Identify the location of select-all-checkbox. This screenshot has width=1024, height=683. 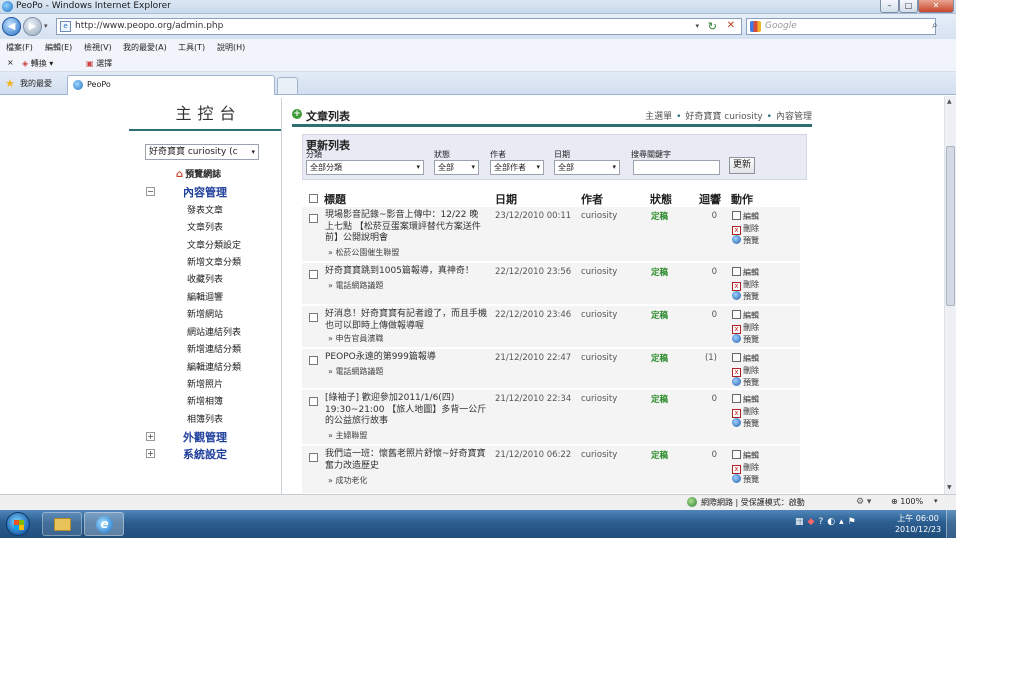
(313, 198).